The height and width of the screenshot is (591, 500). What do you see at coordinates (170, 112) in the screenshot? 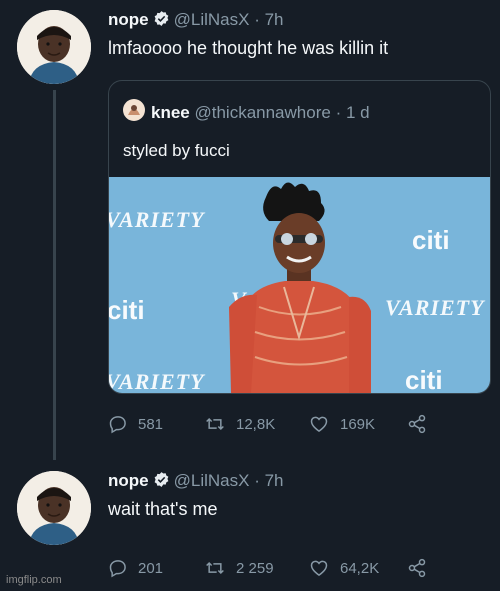
I see `quote-display-name: knee` at bounding box center [170, 112].